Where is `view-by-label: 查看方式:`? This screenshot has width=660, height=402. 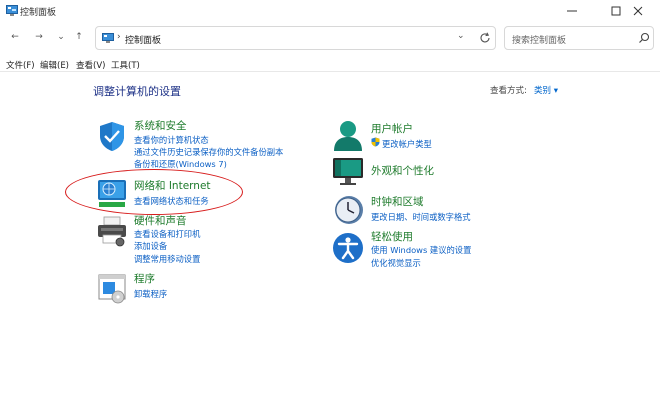 view-by-label: 查看方式: is located at coordinates (508, 91).